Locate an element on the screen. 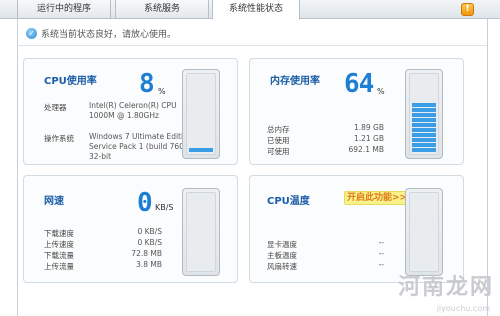 The width and height of the screenshot is (500, 316). cpu-unit: % is located at coordinates (162, 91).